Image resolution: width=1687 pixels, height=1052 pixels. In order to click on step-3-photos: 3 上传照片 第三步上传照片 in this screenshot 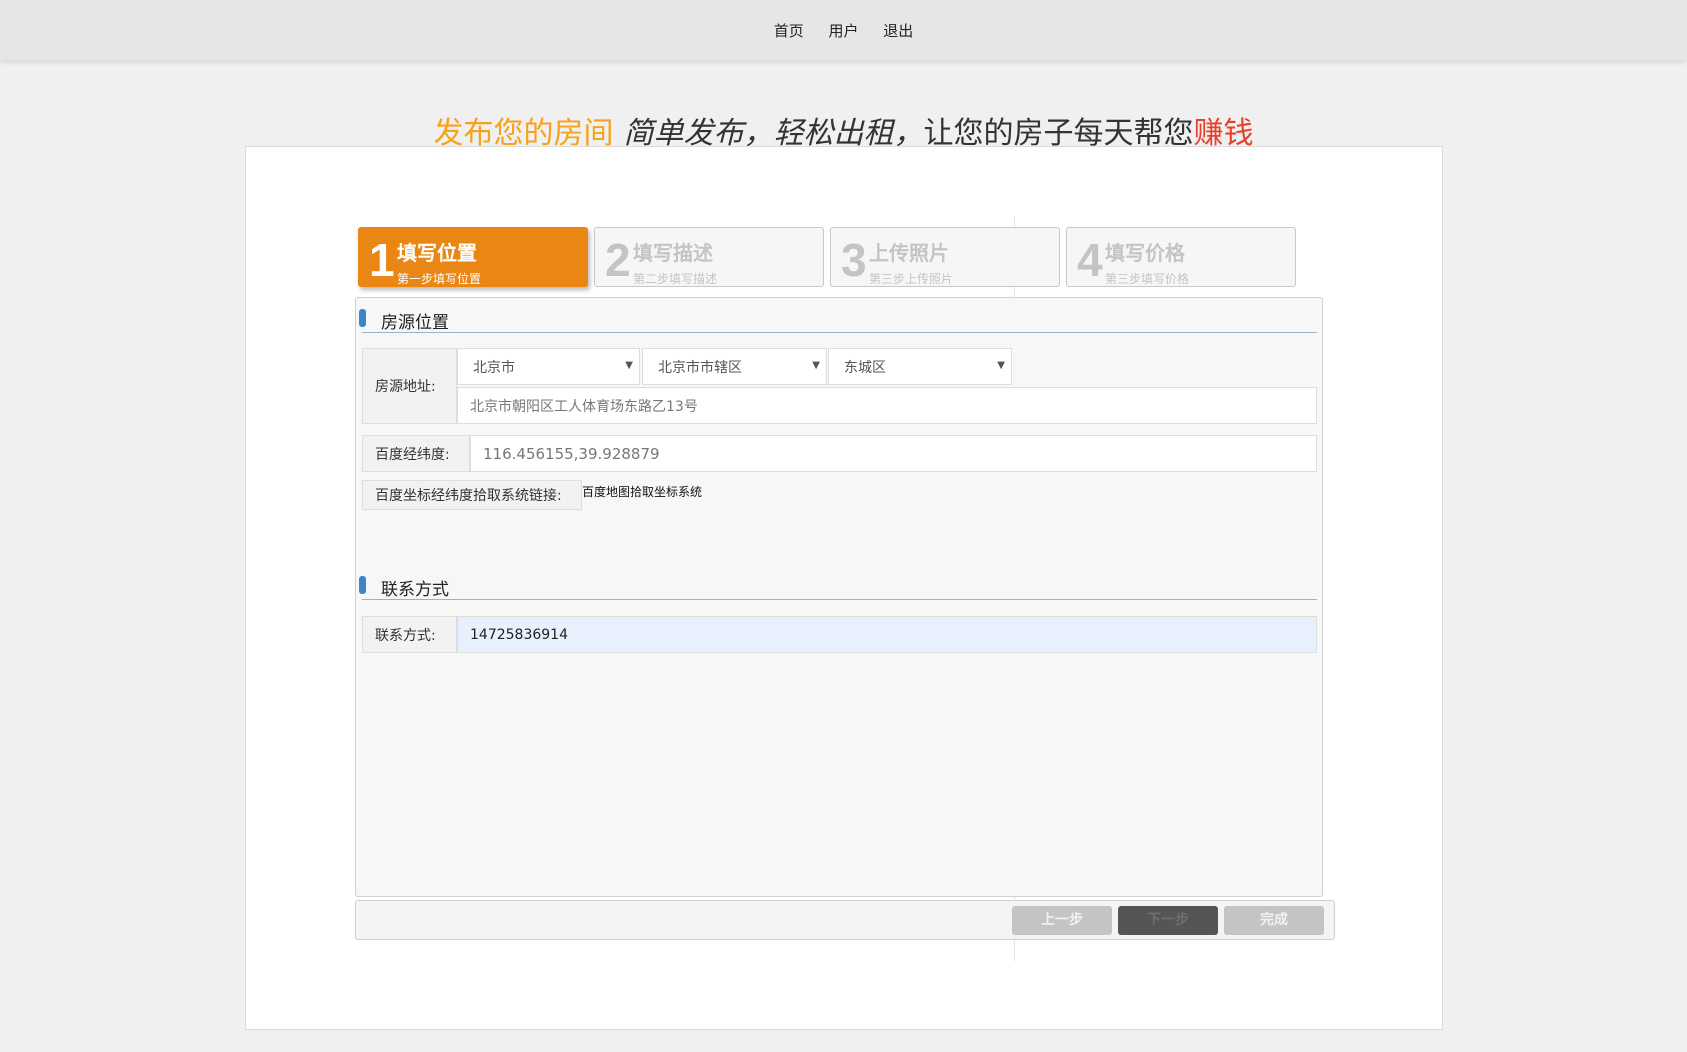, I will do `click(945, 257)`.